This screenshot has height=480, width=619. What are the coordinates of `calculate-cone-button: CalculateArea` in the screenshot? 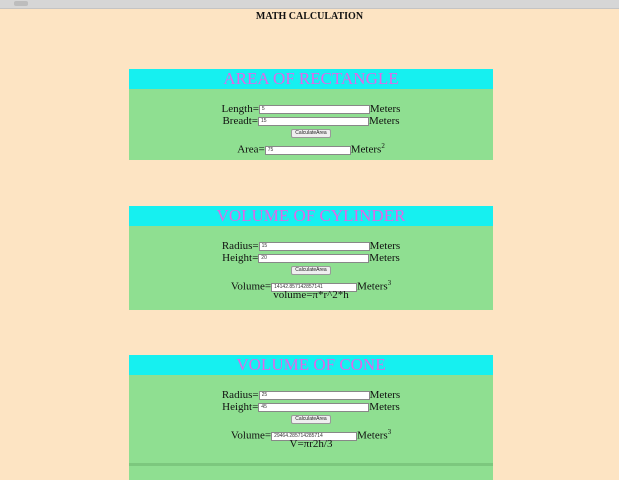 It's located at (311, 419).